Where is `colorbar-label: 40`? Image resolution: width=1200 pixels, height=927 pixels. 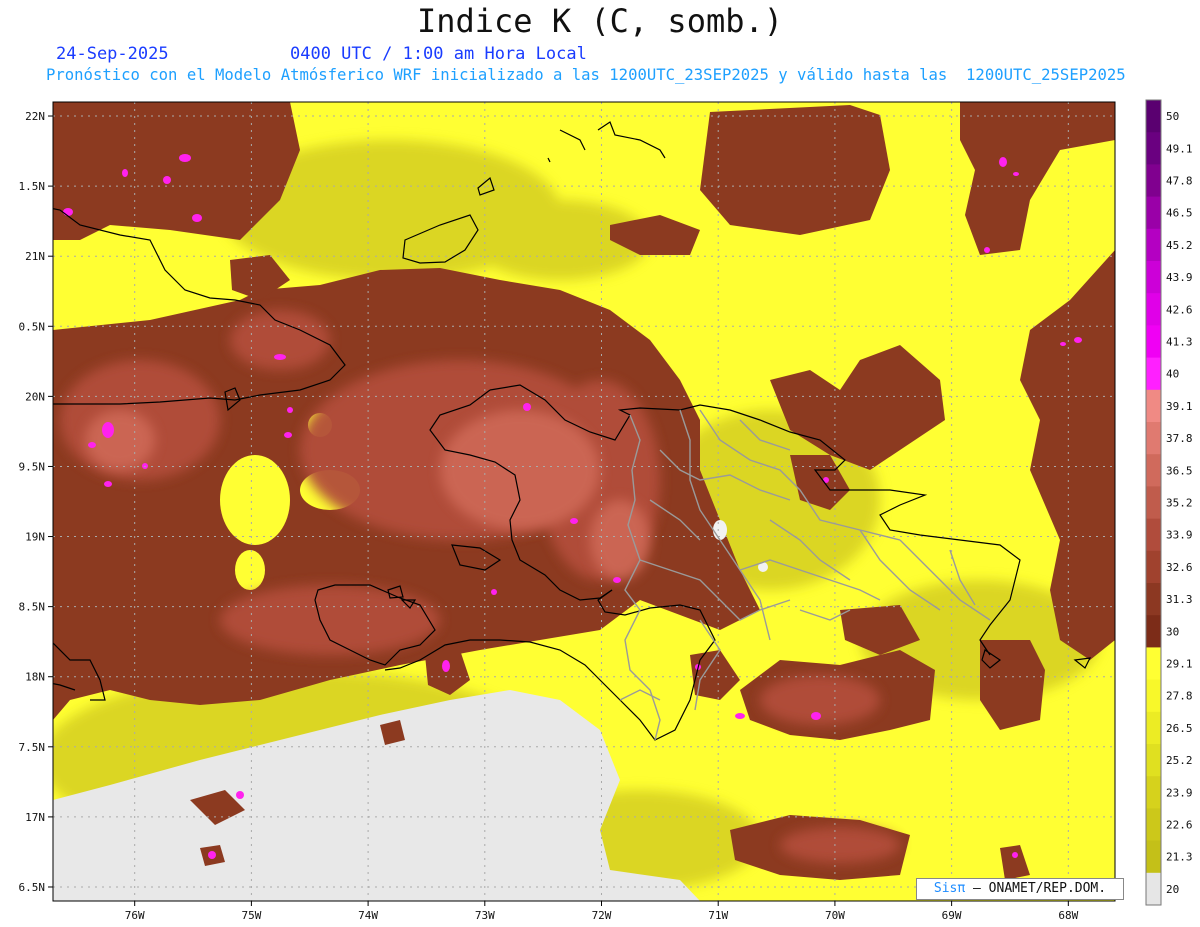
colorbar-label: 40 is located at coordinates (1172, 374).